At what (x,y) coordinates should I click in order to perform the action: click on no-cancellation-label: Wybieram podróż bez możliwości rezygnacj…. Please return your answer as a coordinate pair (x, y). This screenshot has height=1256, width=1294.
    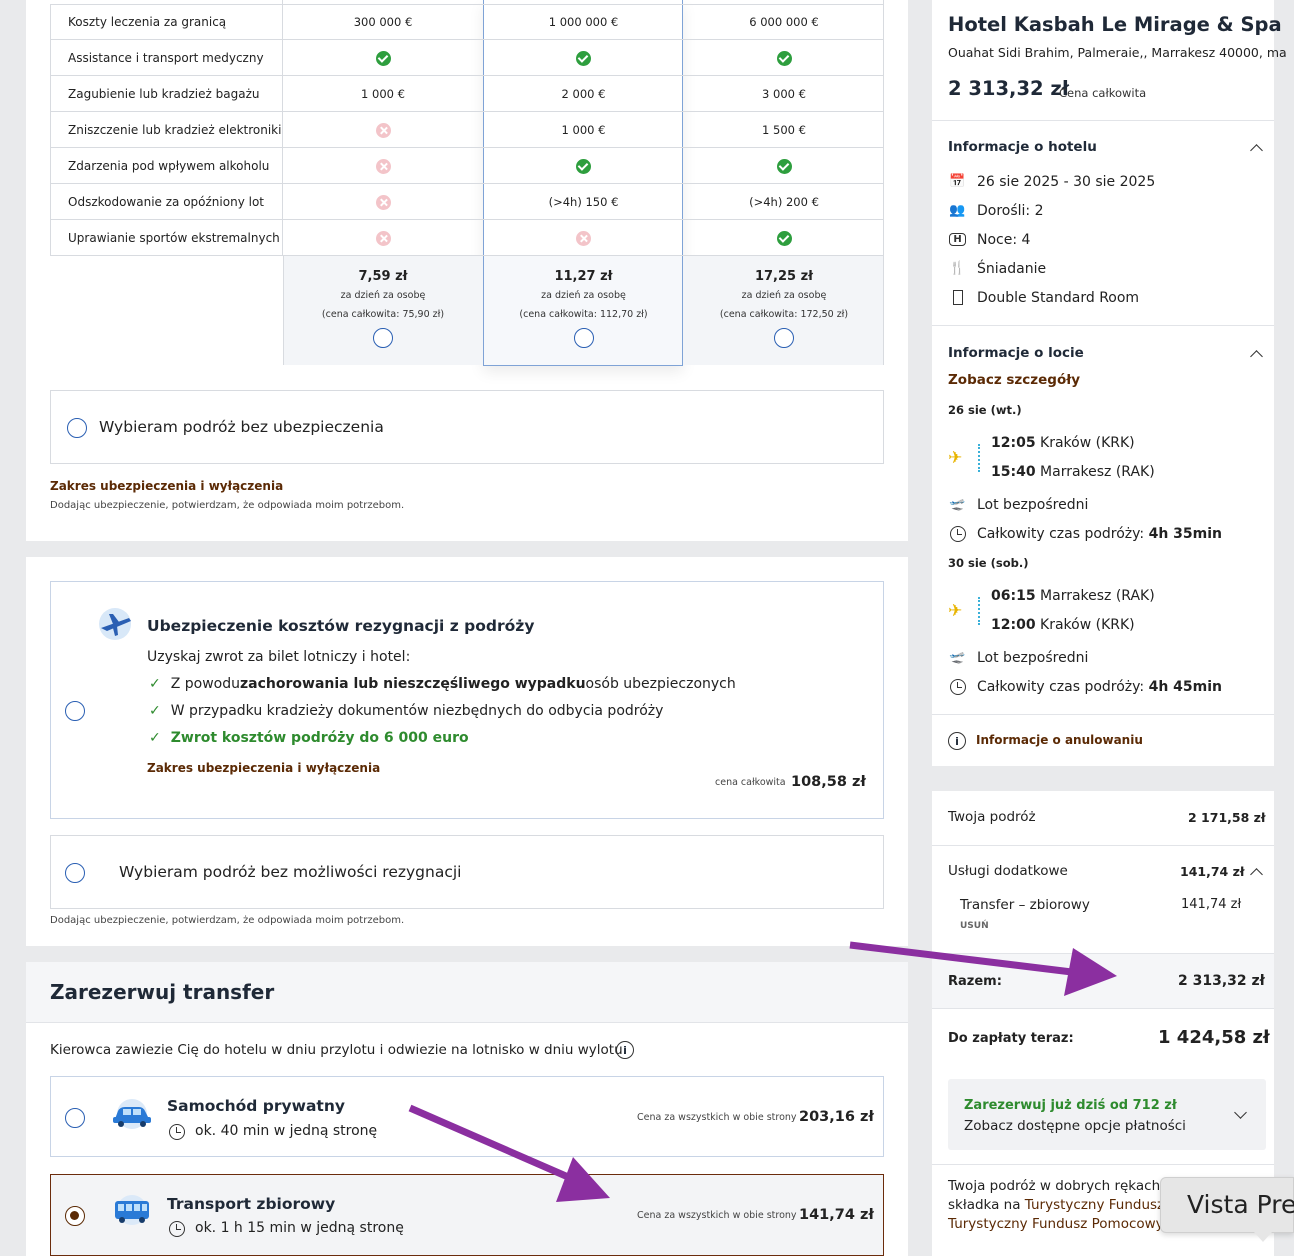
    Looking at the image, I should click on (290, 872).